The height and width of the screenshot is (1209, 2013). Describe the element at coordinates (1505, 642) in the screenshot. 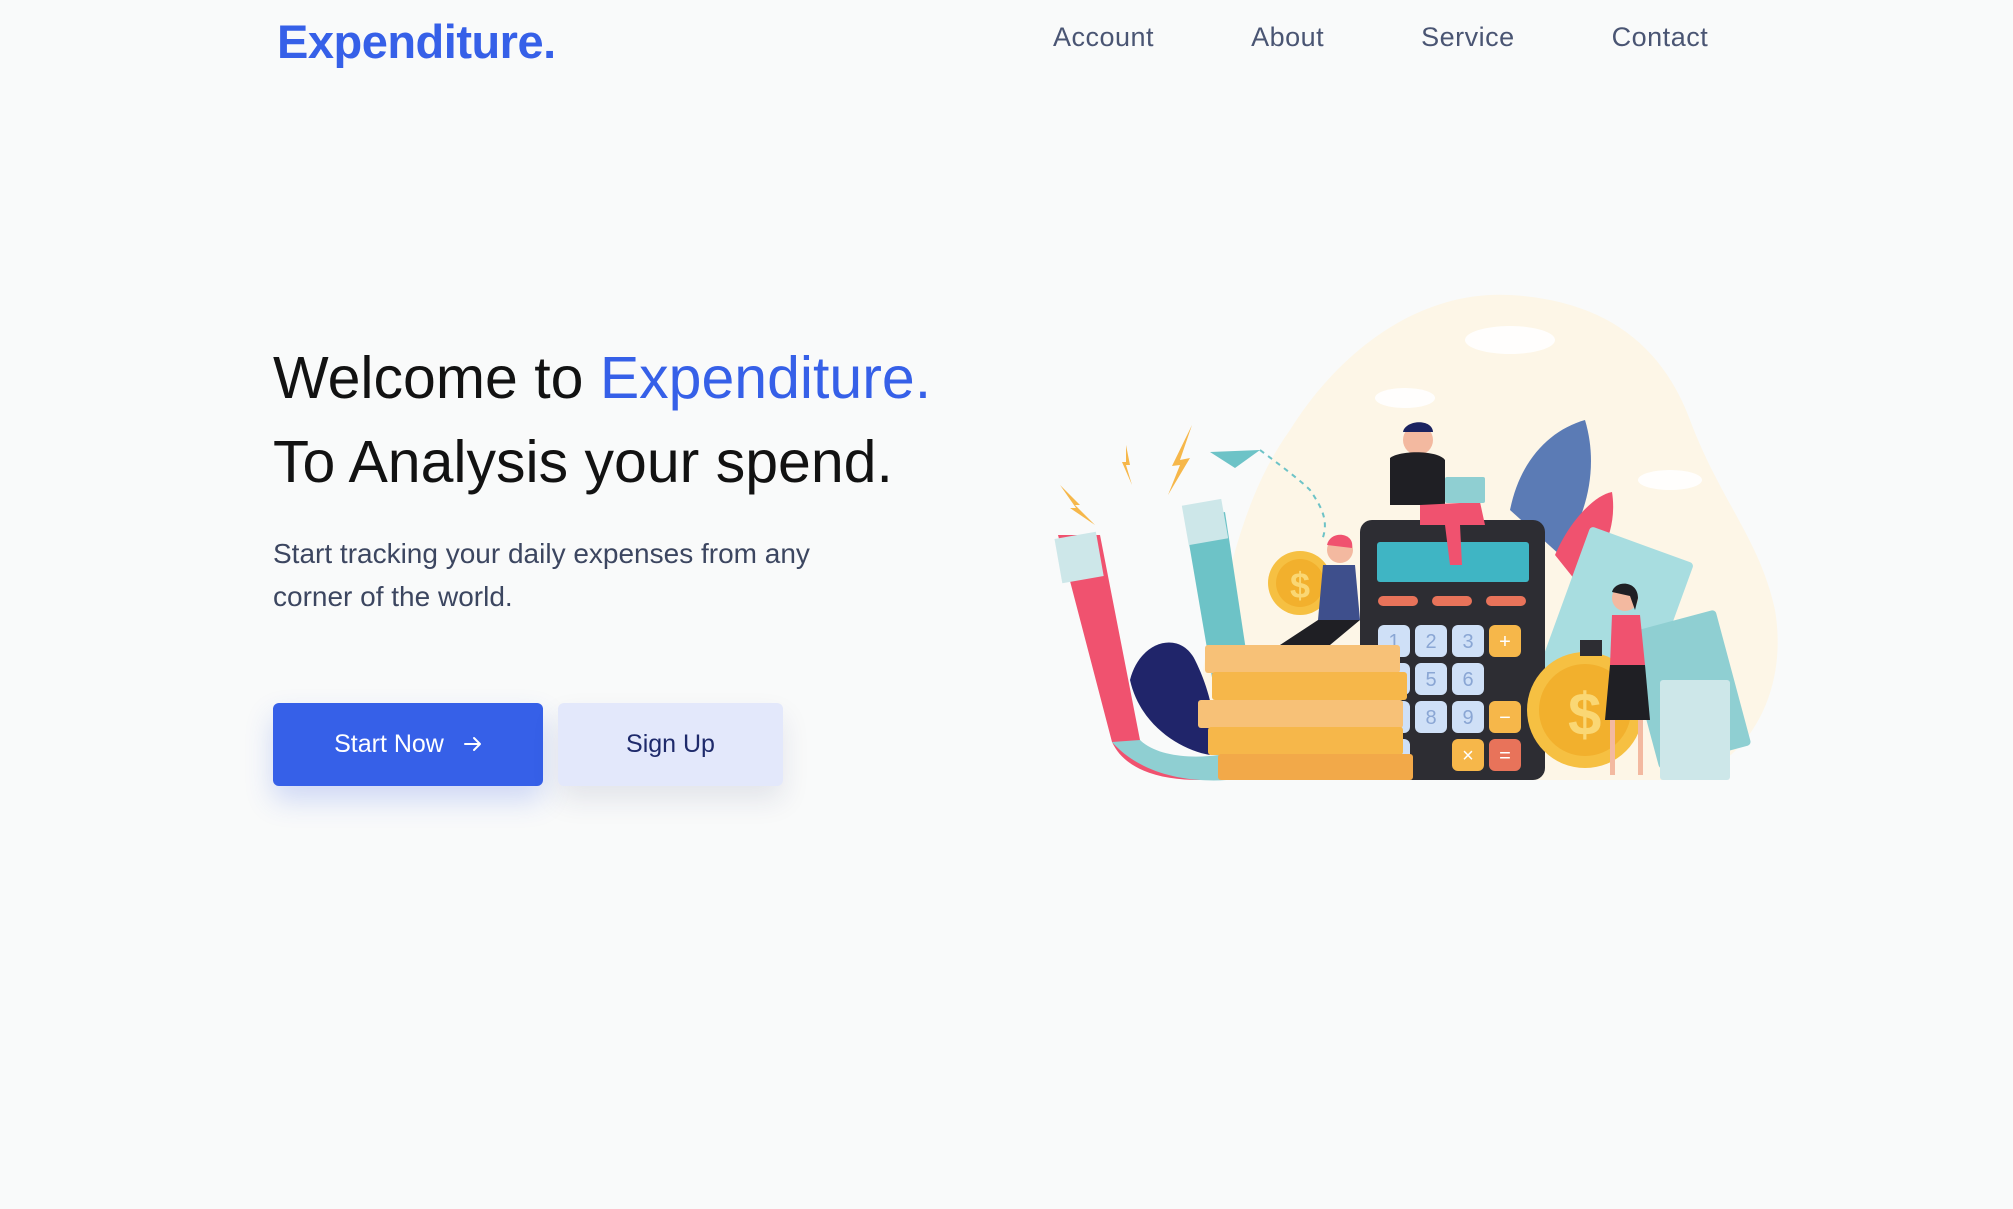

I see `calculator-key-label: +` at that location.